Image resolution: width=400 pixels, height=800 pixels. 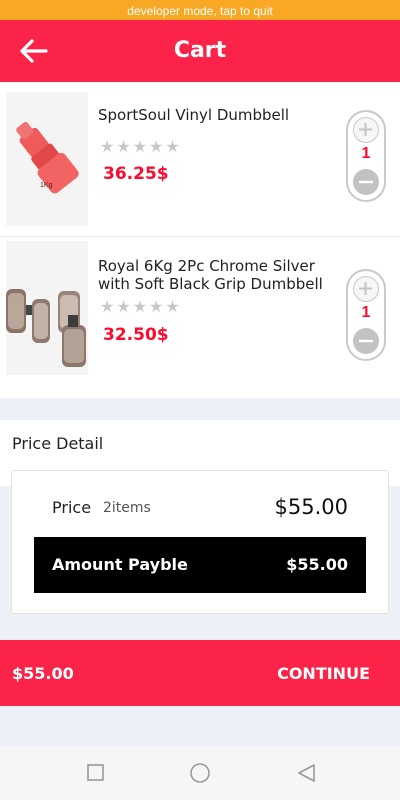 I want to click on items-count: 2items, so click(x=127, y=508).